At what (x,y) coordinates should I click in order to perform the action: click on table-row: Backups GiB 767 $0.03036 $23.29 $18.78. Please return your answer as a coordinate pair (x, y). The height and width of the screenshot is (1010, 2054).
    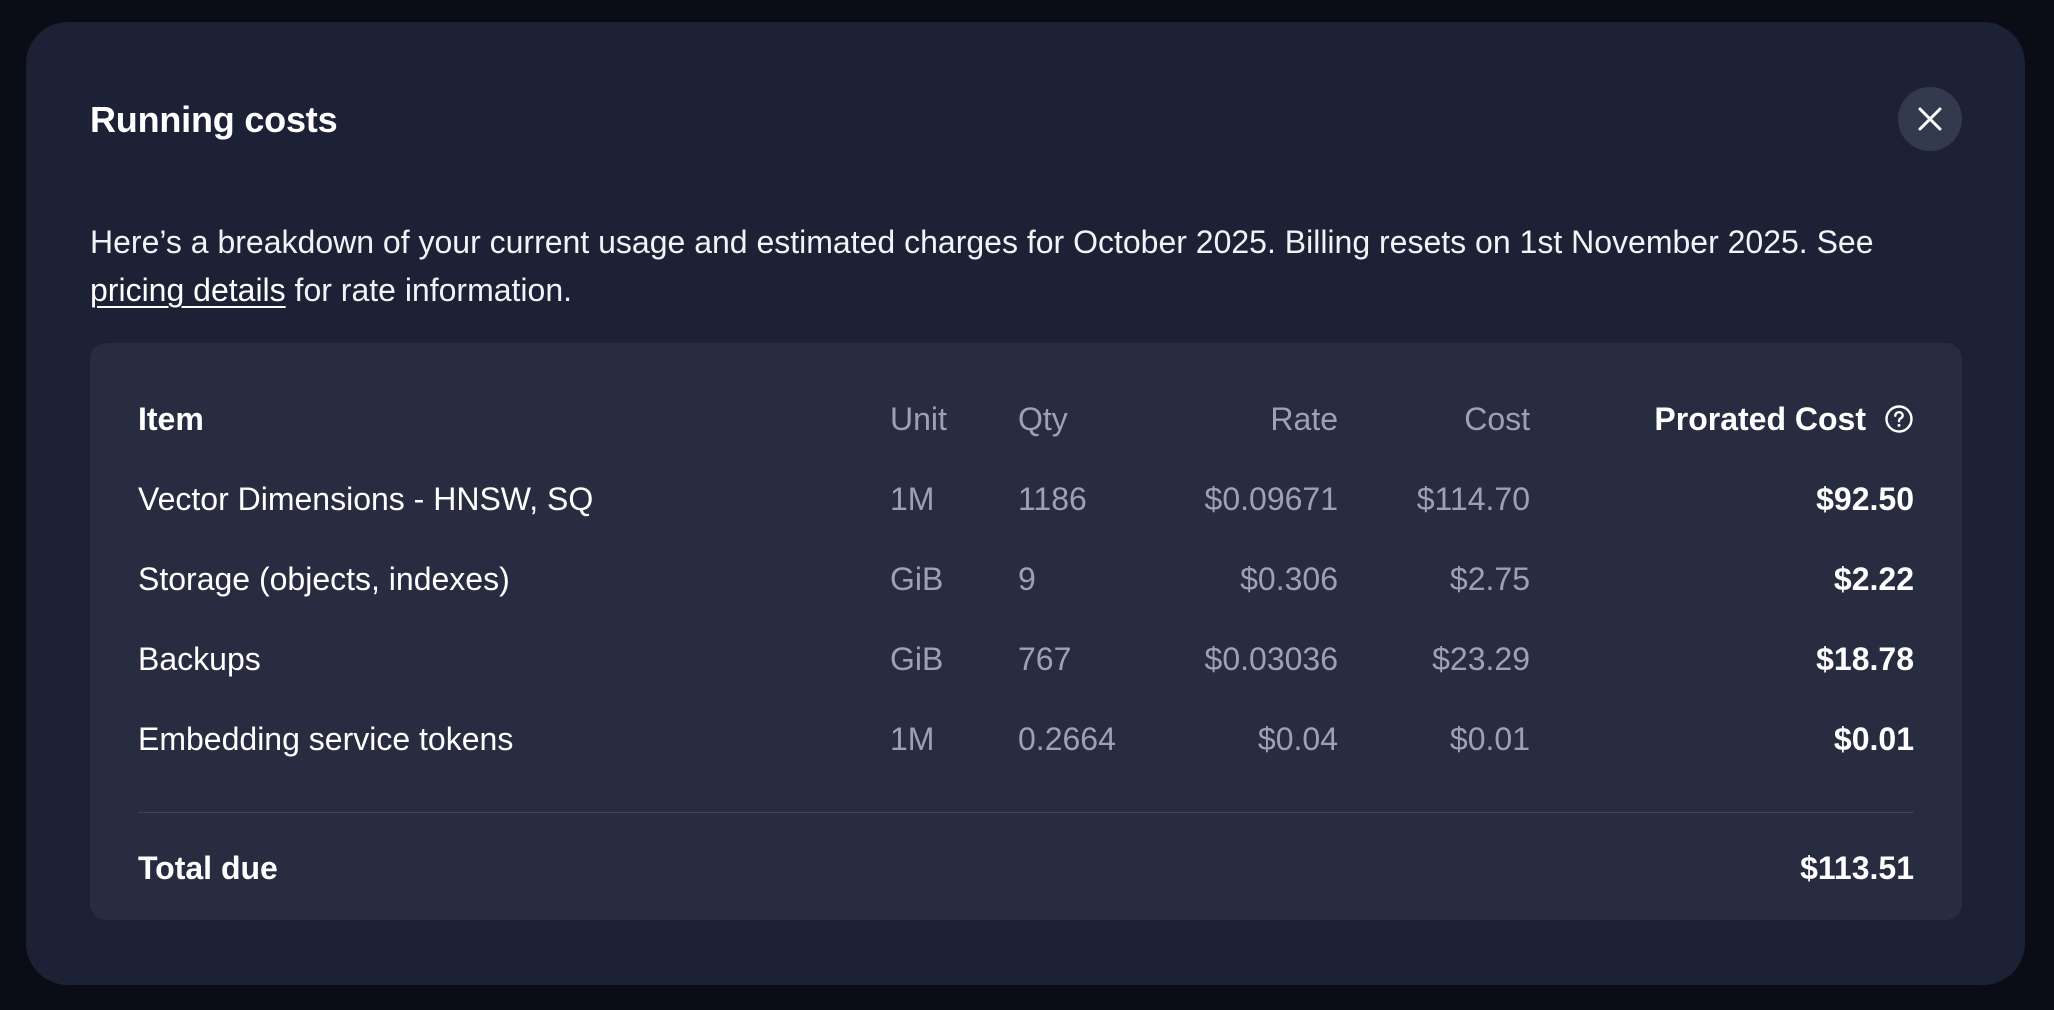
    Looking at the image, I should click on (1026, 659).